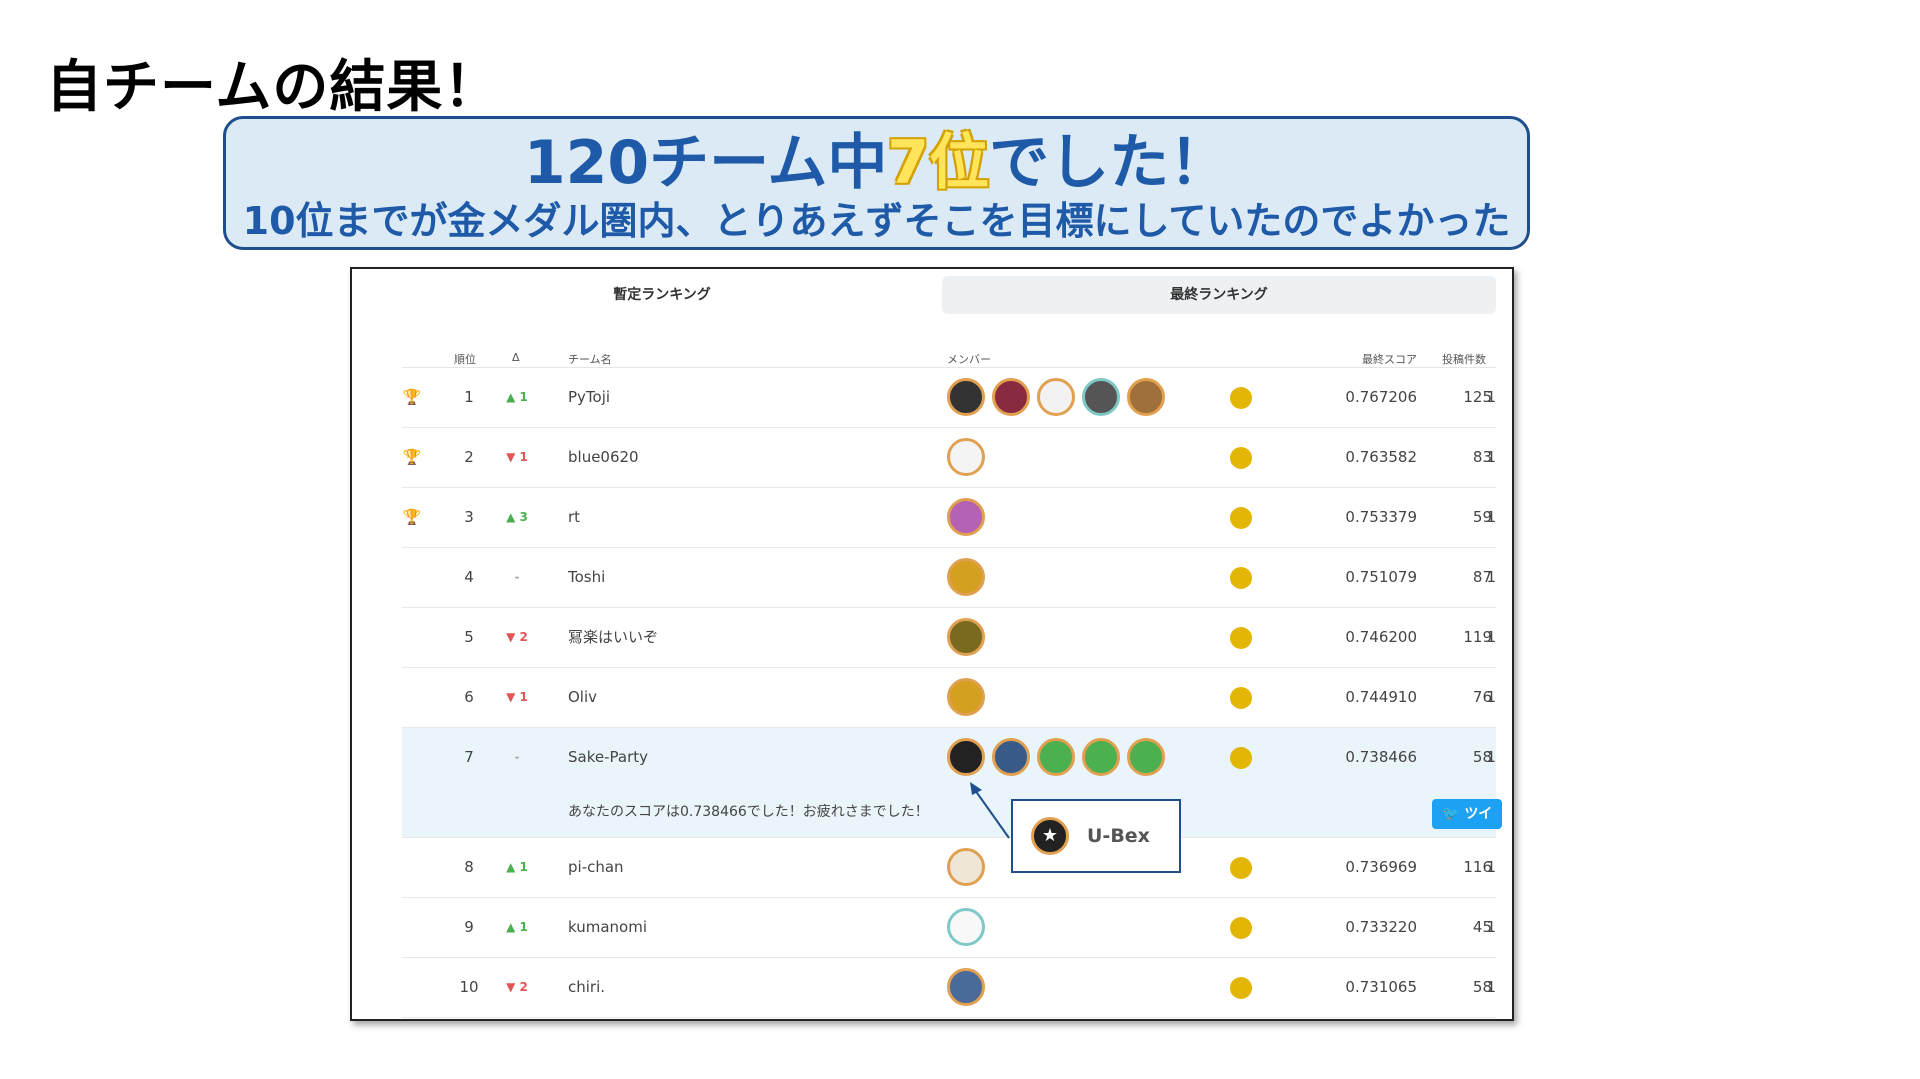 This screenshot has height=1079, width=1920. I want to click on score-cell: 0.753379, so click(1381, 517).